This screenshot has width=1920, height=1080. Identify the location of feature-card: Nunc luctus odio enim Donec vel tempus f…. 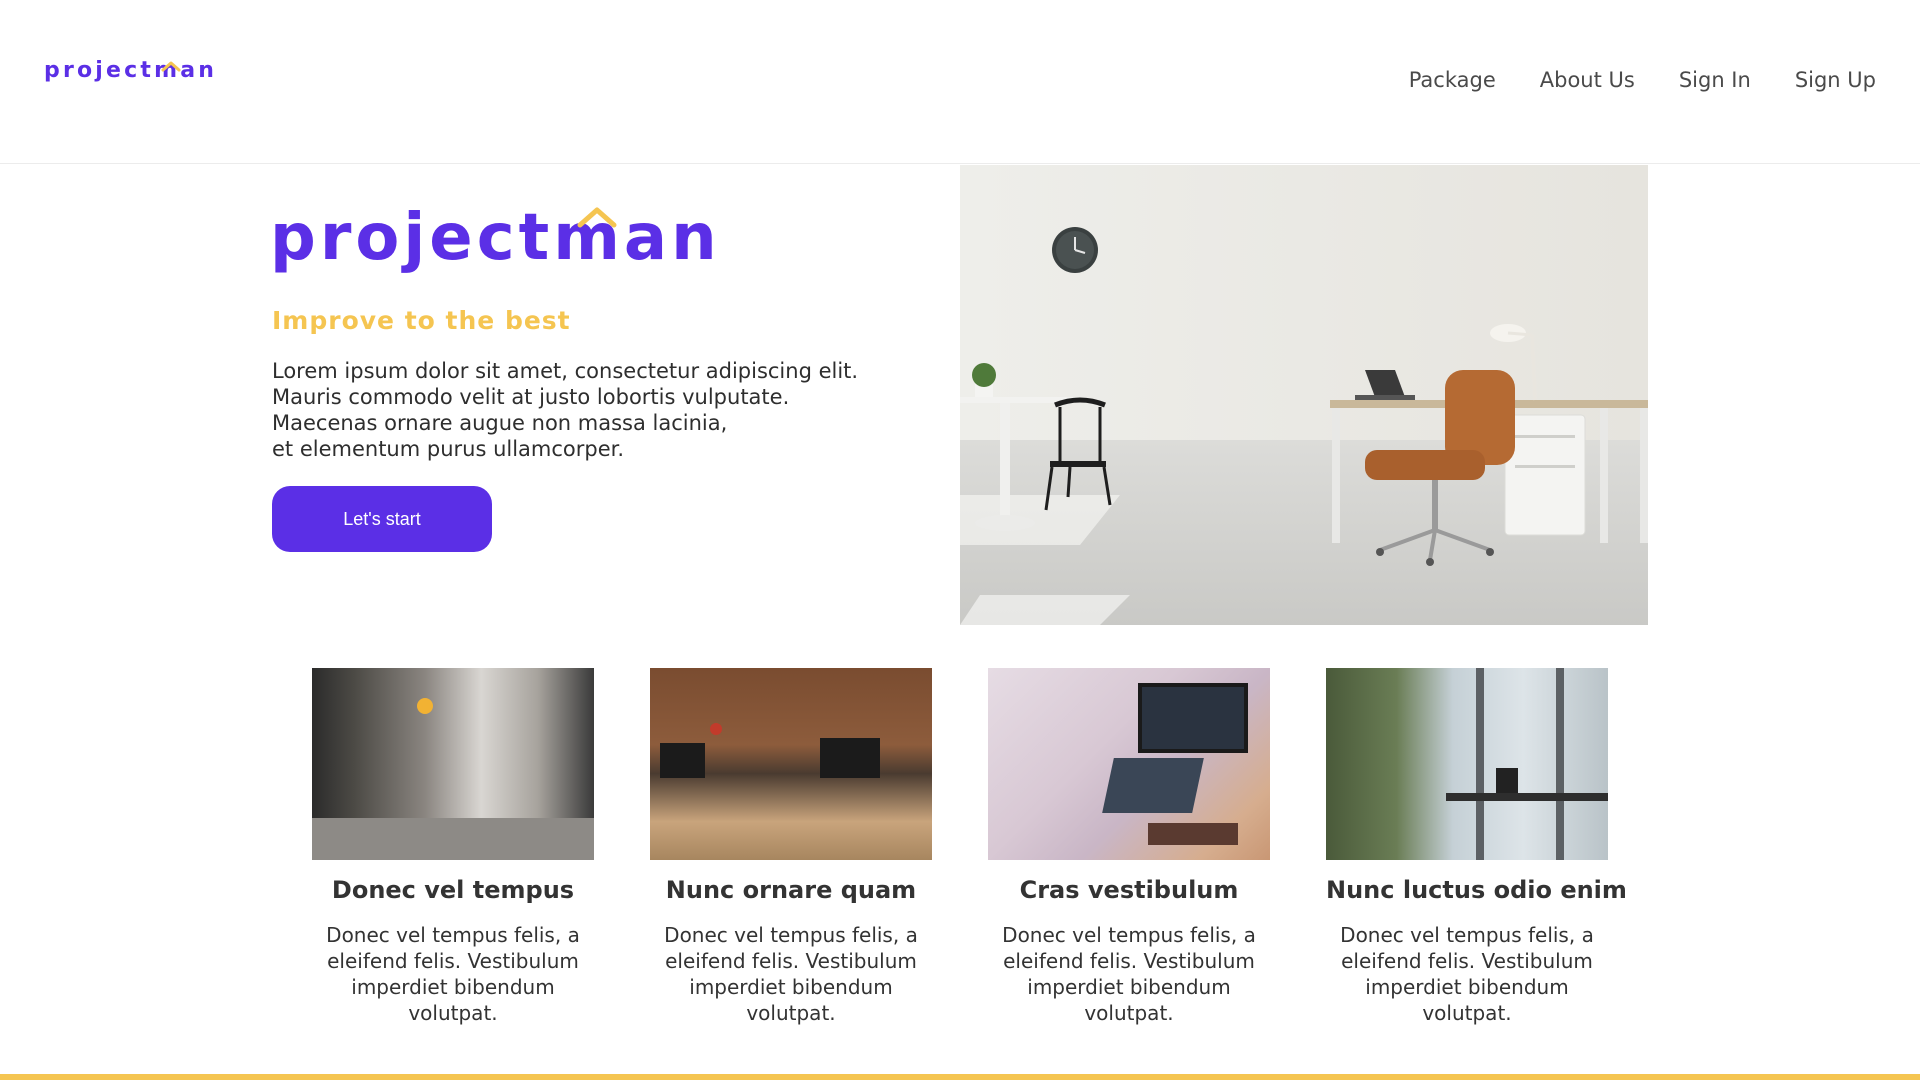
(1476, 847).